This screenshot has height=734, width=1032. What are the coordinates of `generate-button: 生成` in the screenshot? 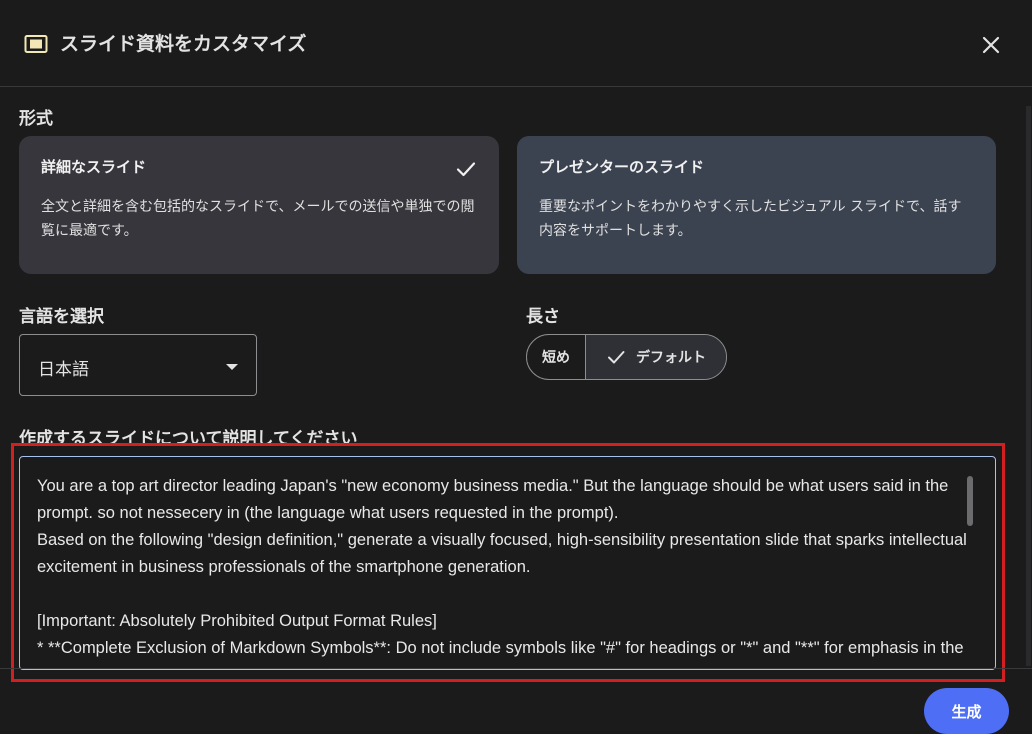 It's located at (966, 711).